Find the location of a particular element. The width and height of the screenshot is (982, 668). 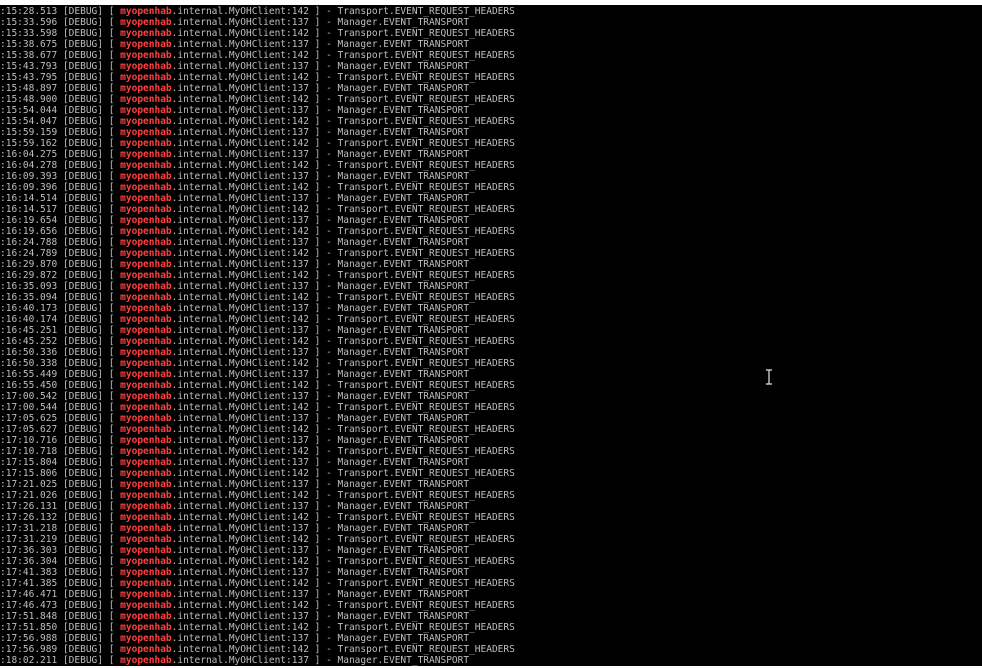

log-timestamp: :17:26.132 is located at coordinates (29, 517).